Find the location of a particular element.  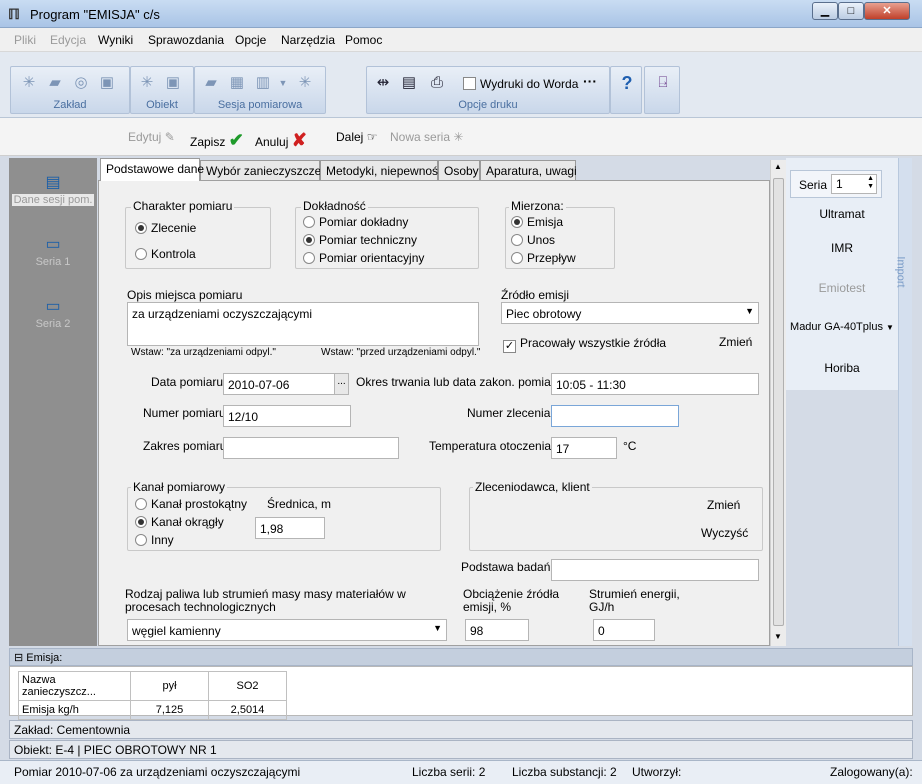

obciazenie-input: 98 is located at coordinates (497, 630).